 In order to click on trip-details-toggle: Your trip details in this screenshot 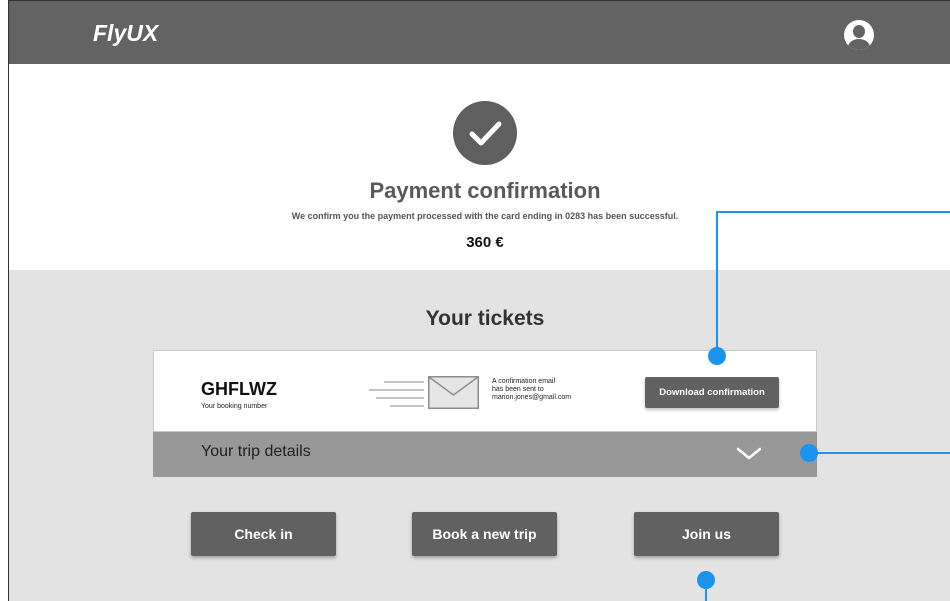, I will do `click(485, 454)`.